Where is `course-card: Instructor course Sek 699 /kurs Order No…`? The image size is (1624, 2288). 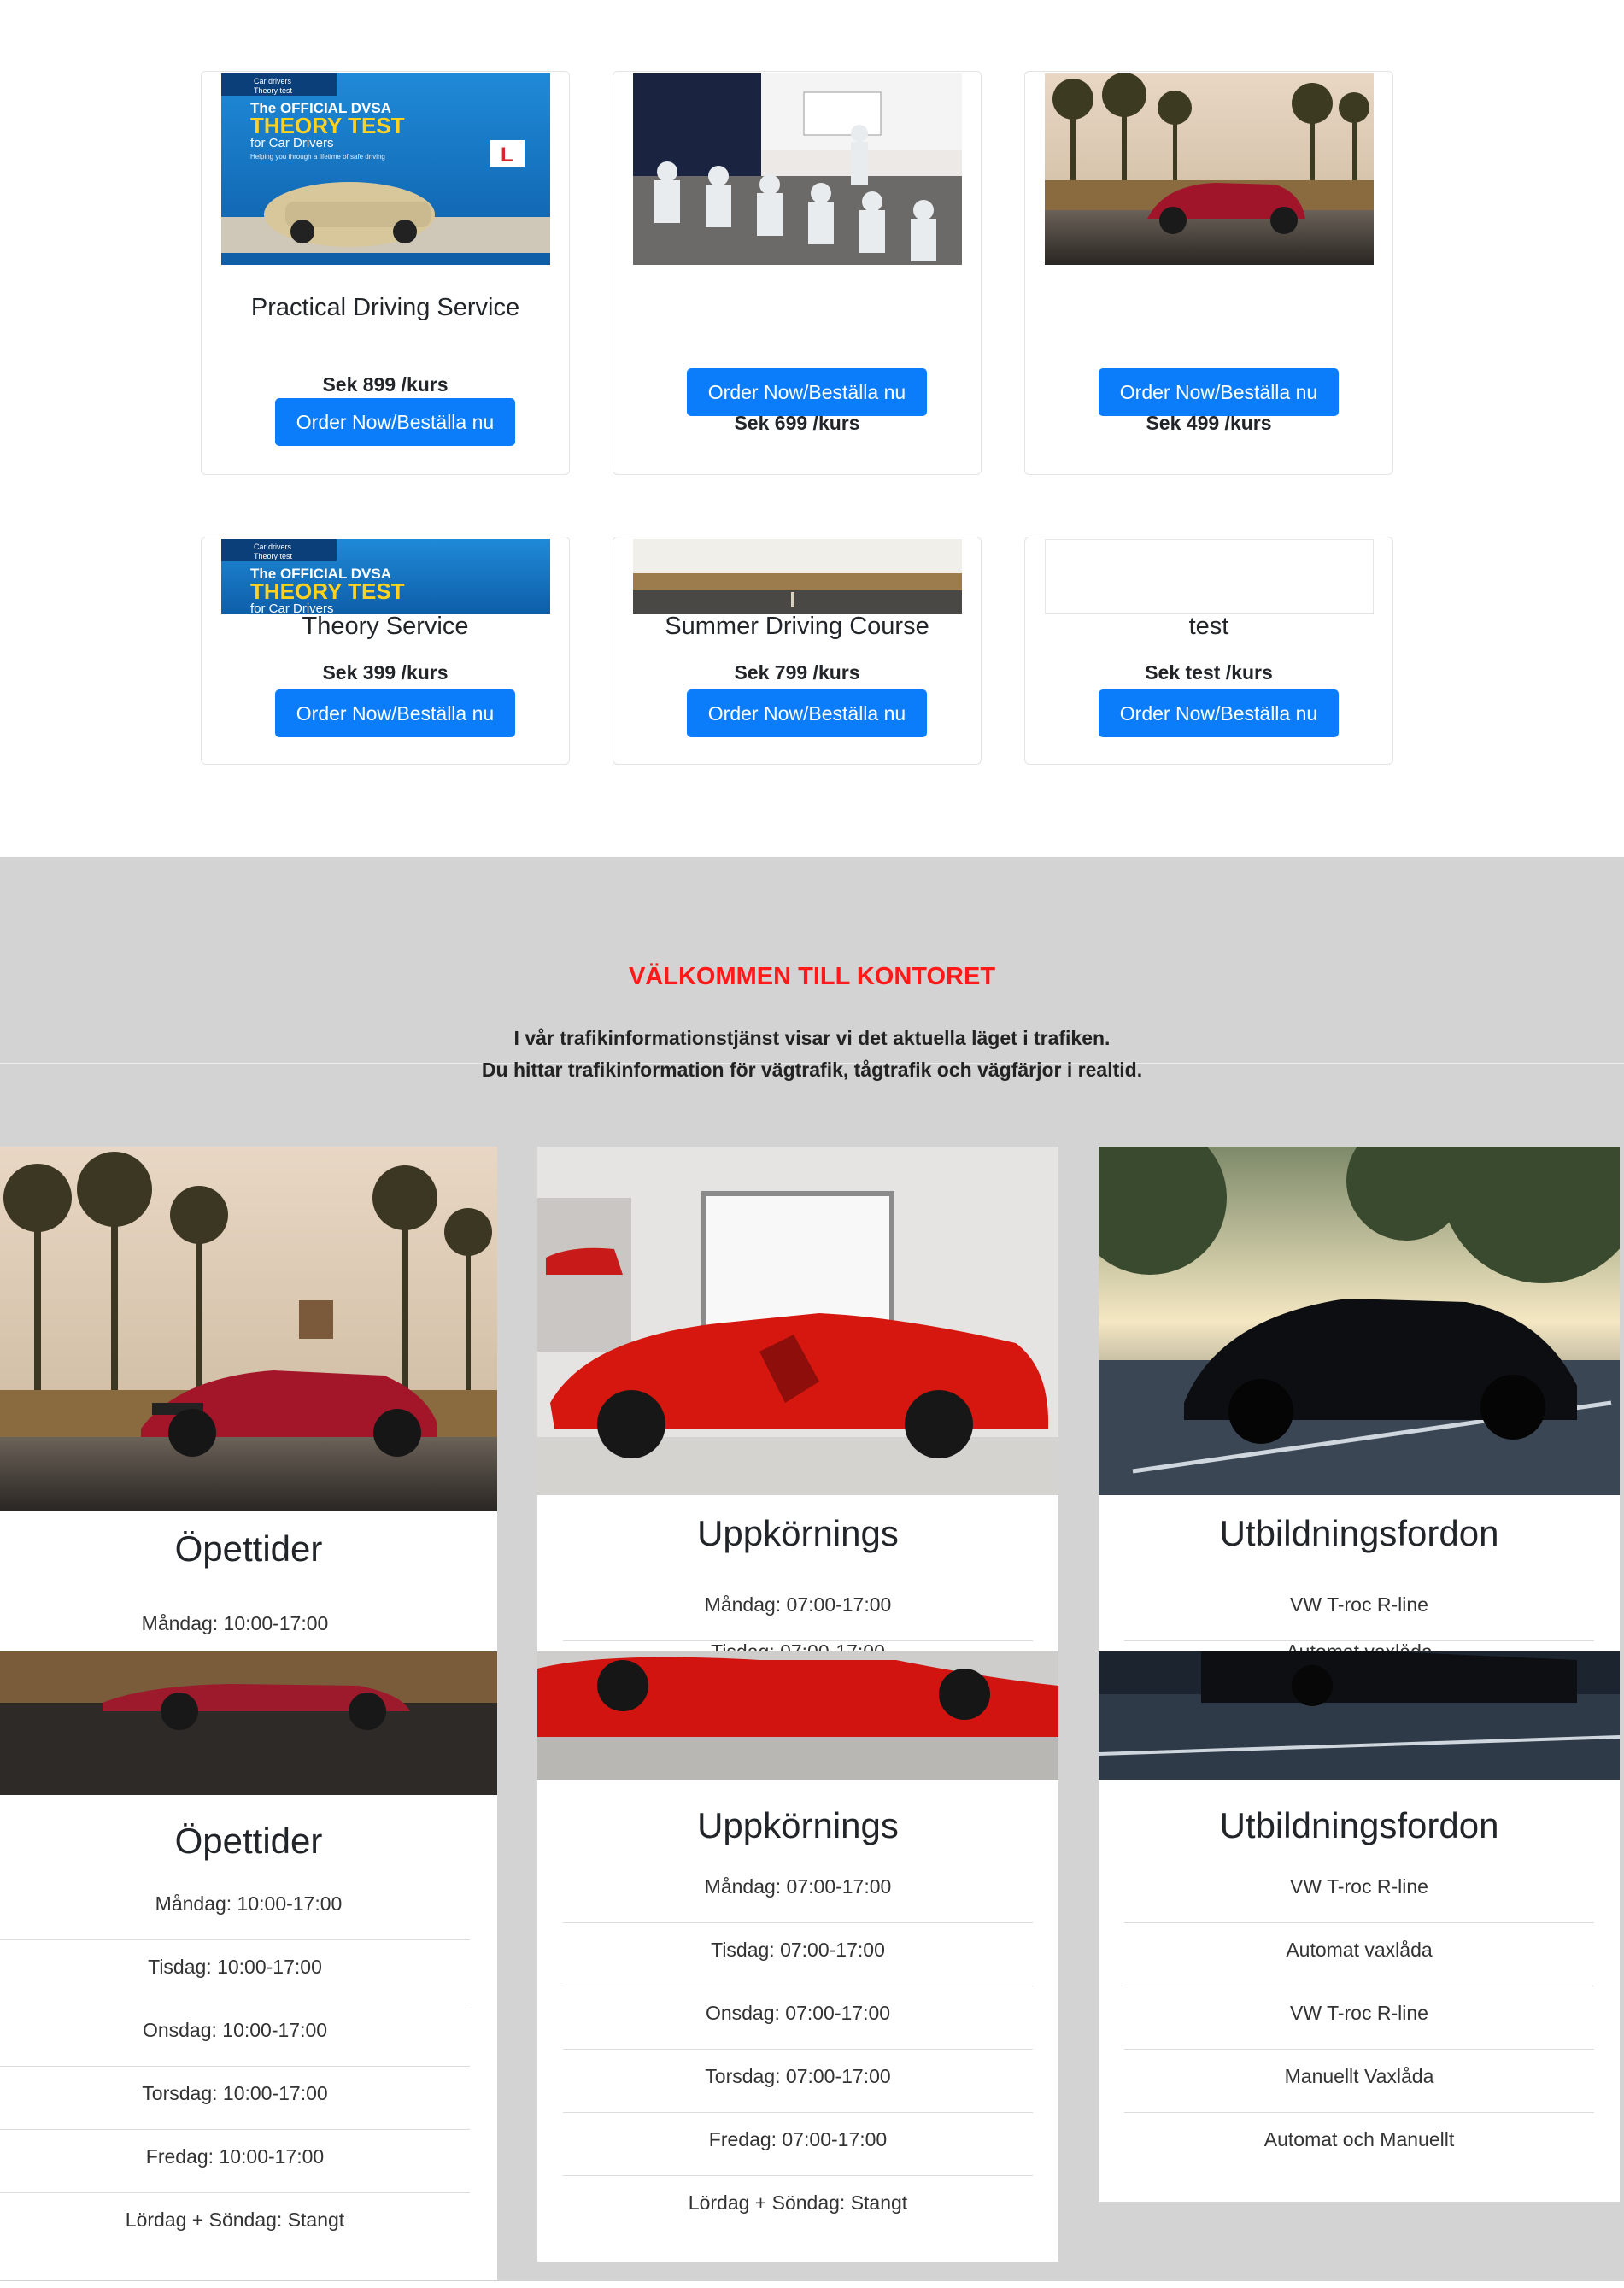 course-card: Instructor course Sek 699 /kurs Order No… is located at coordinates (797, 273).